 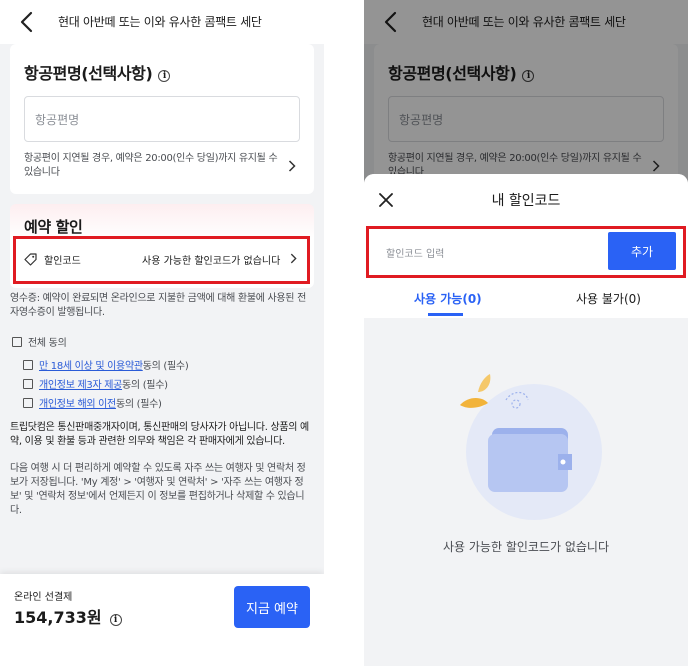 What do you see at coordinates (162, 620) in the screenshot?
I see `checkout-footer: 온라인 선결제 154,733원 i 지금 예약` at bounding box center [162, 620].